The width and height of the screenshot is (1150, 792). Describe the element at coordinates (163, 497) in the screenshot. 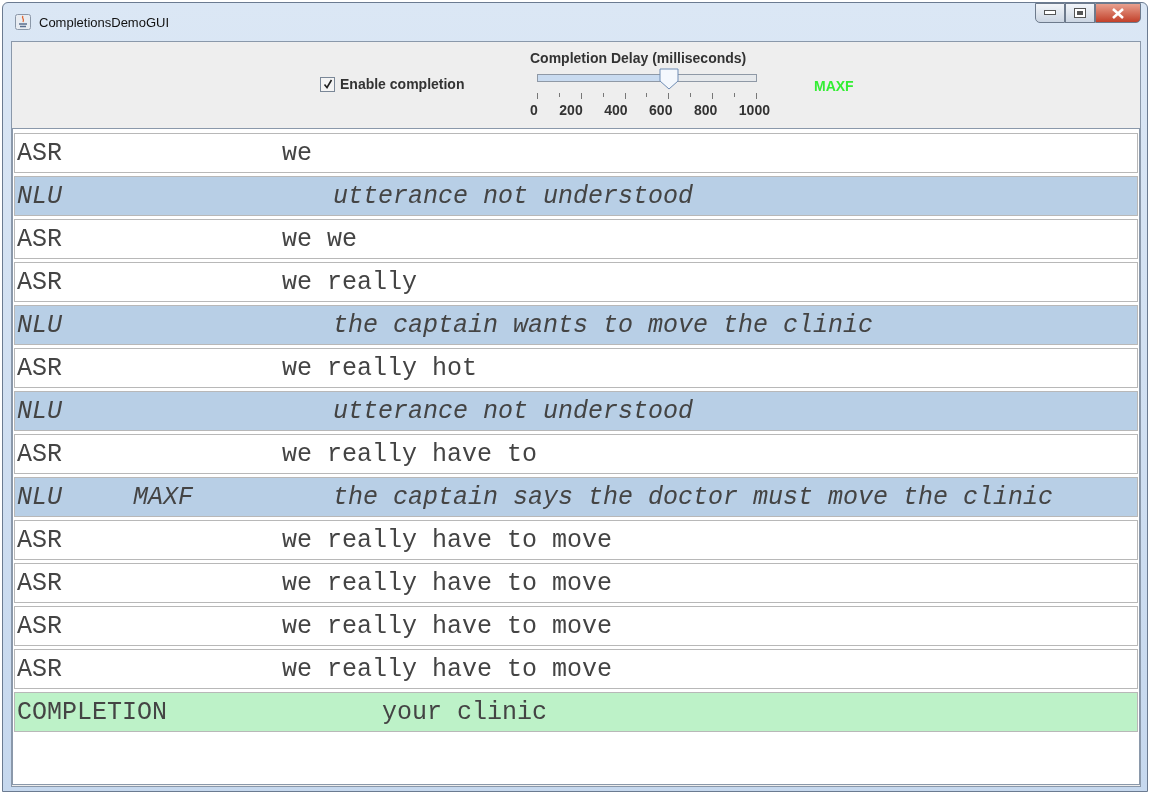

I see `tag-label: MAXF` at that location.